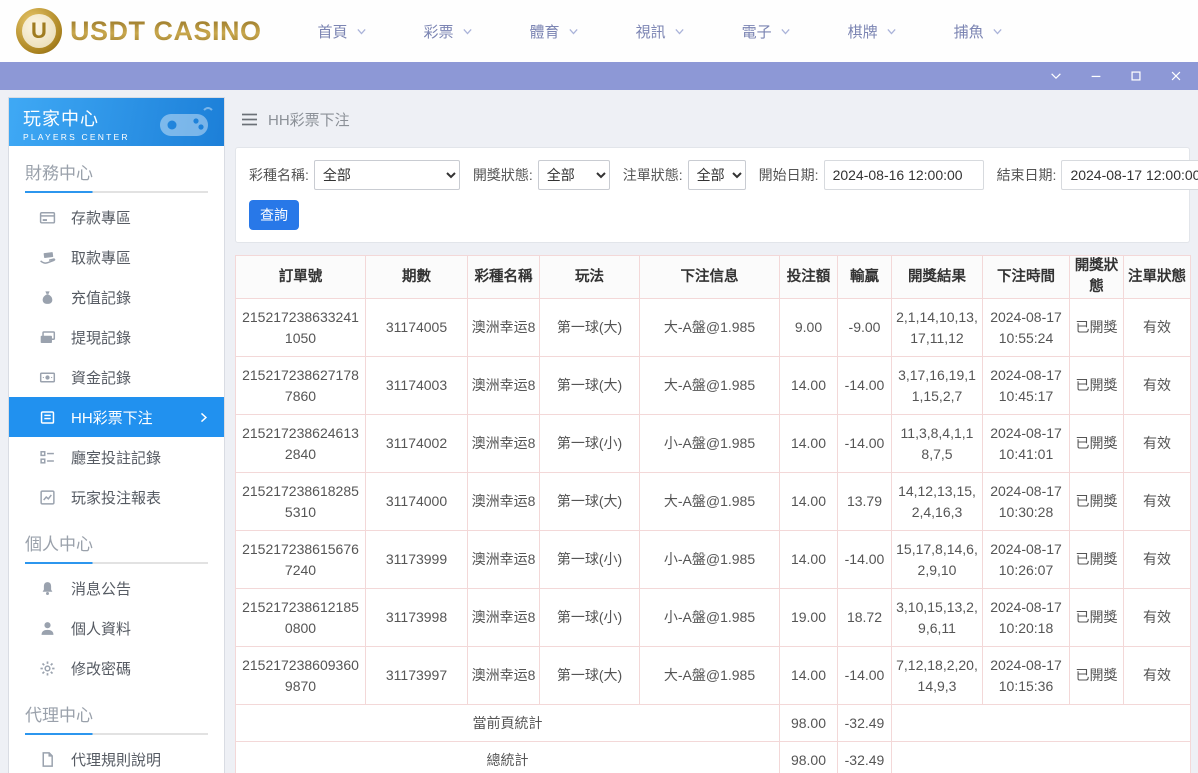 The height and width of the screenshot is (773, 1198). Describe the element at coordinates (716, 175) in the screenshot. I see `order-status-select: 全部` at that location.